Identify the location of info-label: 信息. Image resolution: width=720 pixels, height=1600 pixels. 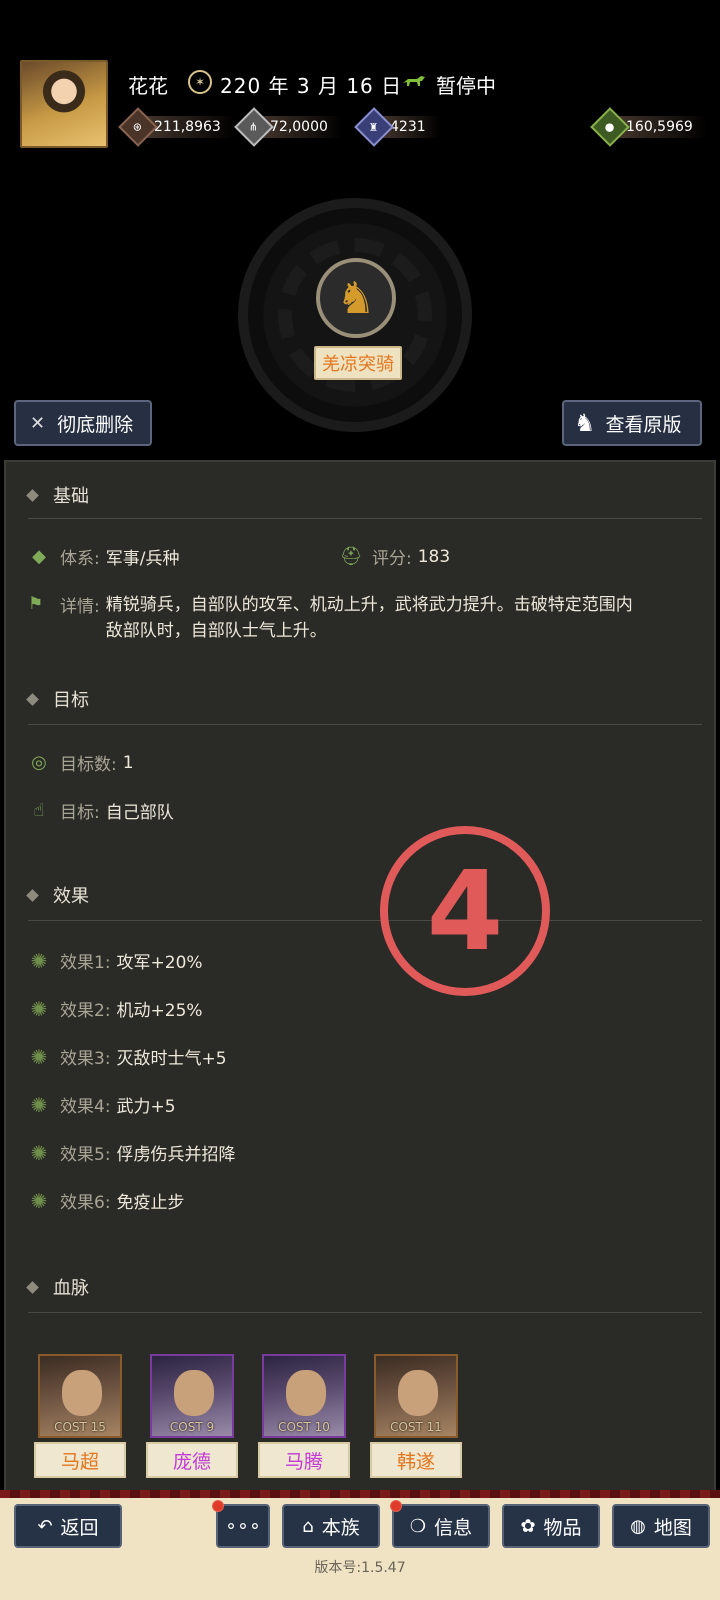
(453, 1527).